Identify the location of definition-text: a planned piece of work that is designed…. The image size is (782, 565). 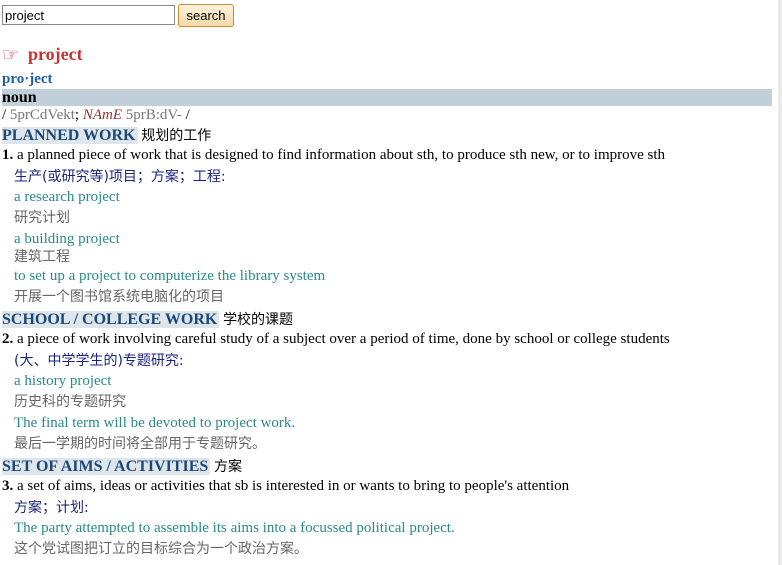
(341, 155).